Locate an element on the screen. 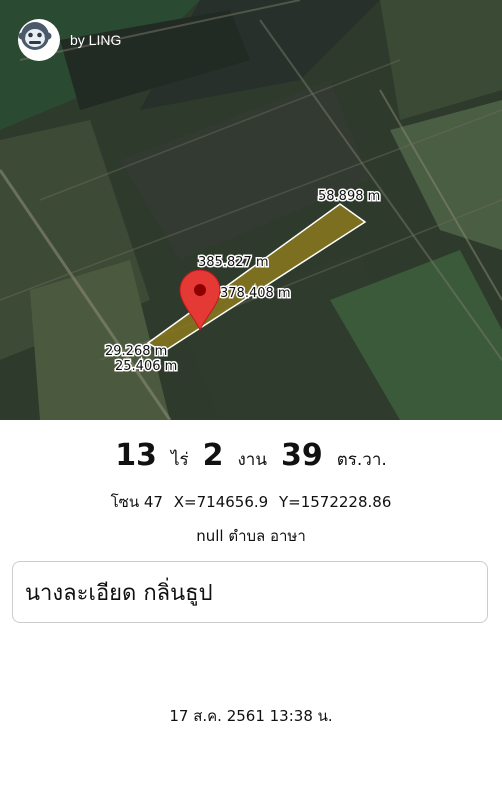  wa-value: 39 is located at coordinates (301, 455).